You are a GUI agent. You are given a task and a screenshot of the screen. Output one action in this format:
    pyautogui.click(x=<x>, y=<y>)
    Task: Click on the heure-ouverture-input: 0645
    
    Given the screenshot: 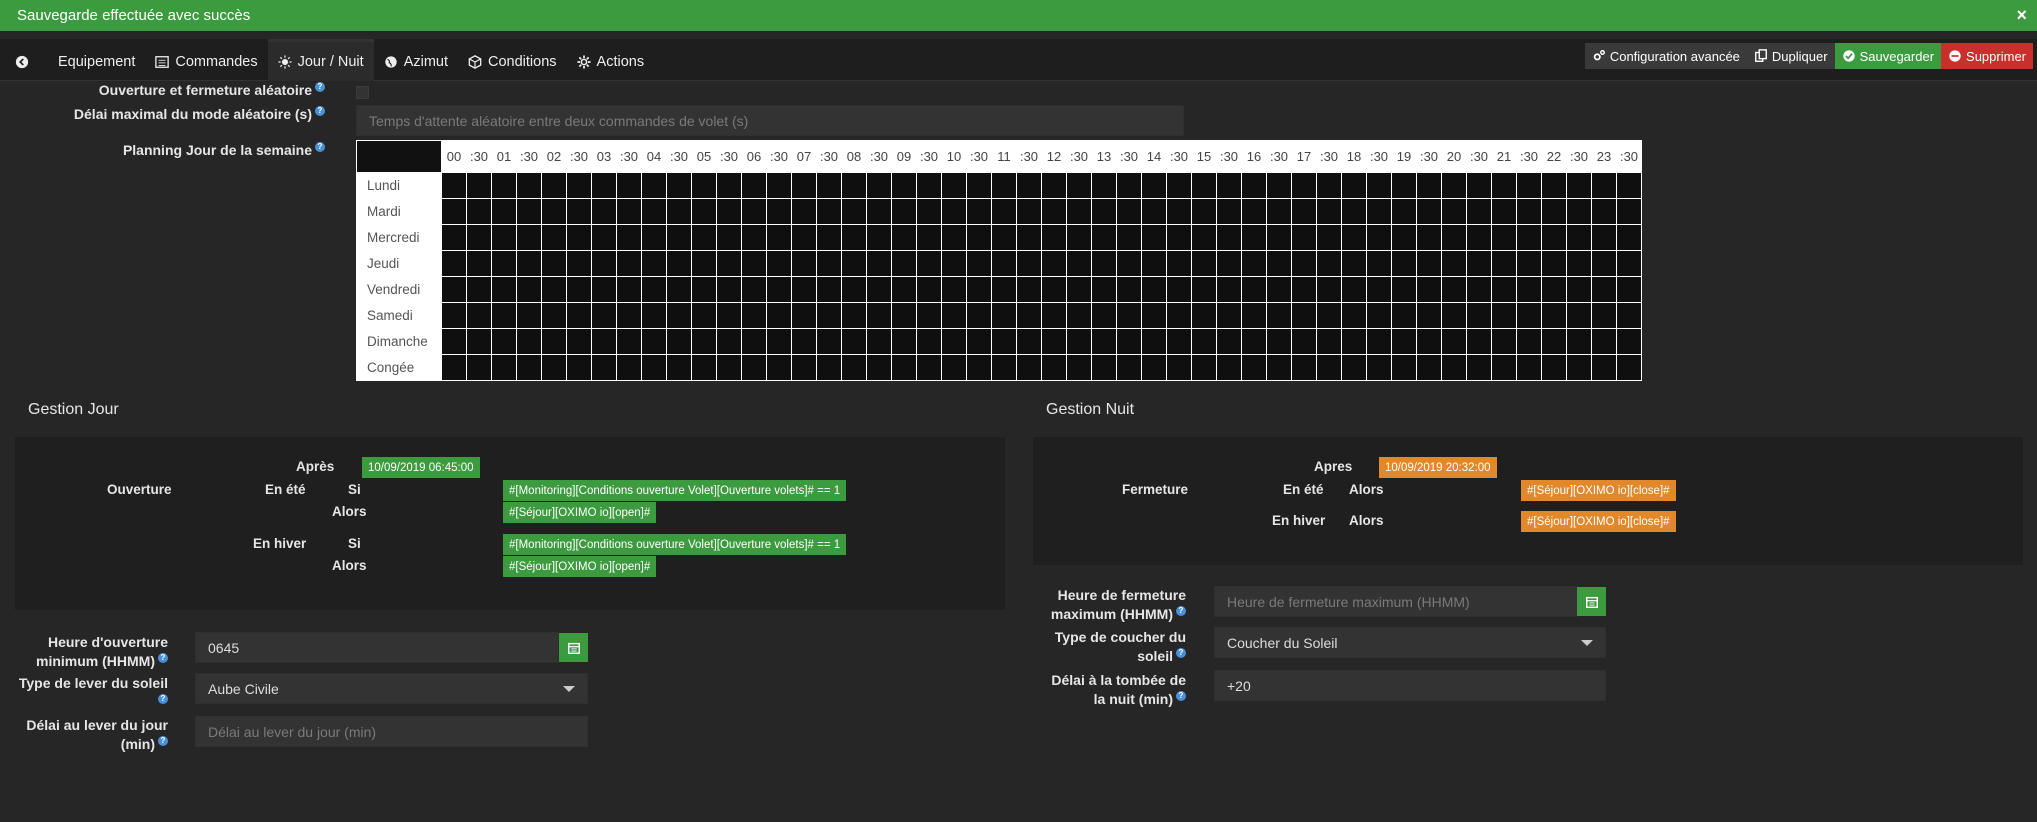 What is the action you would take?
    pyautogui.click(x=377, y=647)
    